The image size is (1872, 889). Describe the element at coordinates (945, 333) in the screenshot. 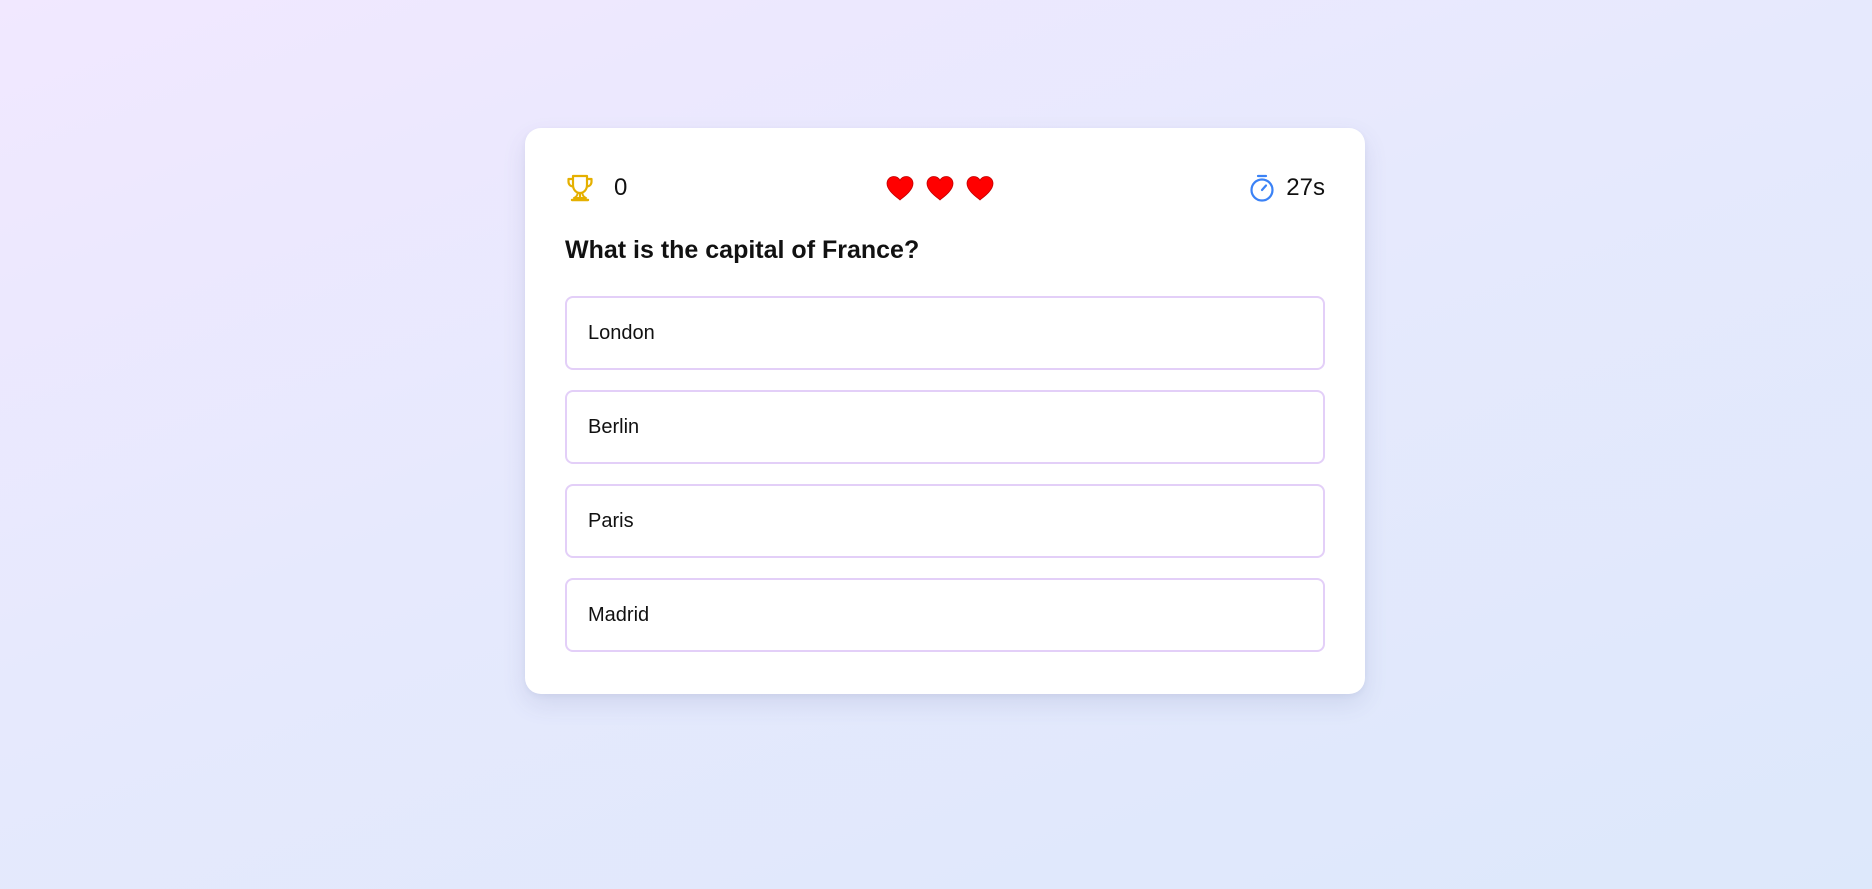

I see `answer-option-london: London` at that location.